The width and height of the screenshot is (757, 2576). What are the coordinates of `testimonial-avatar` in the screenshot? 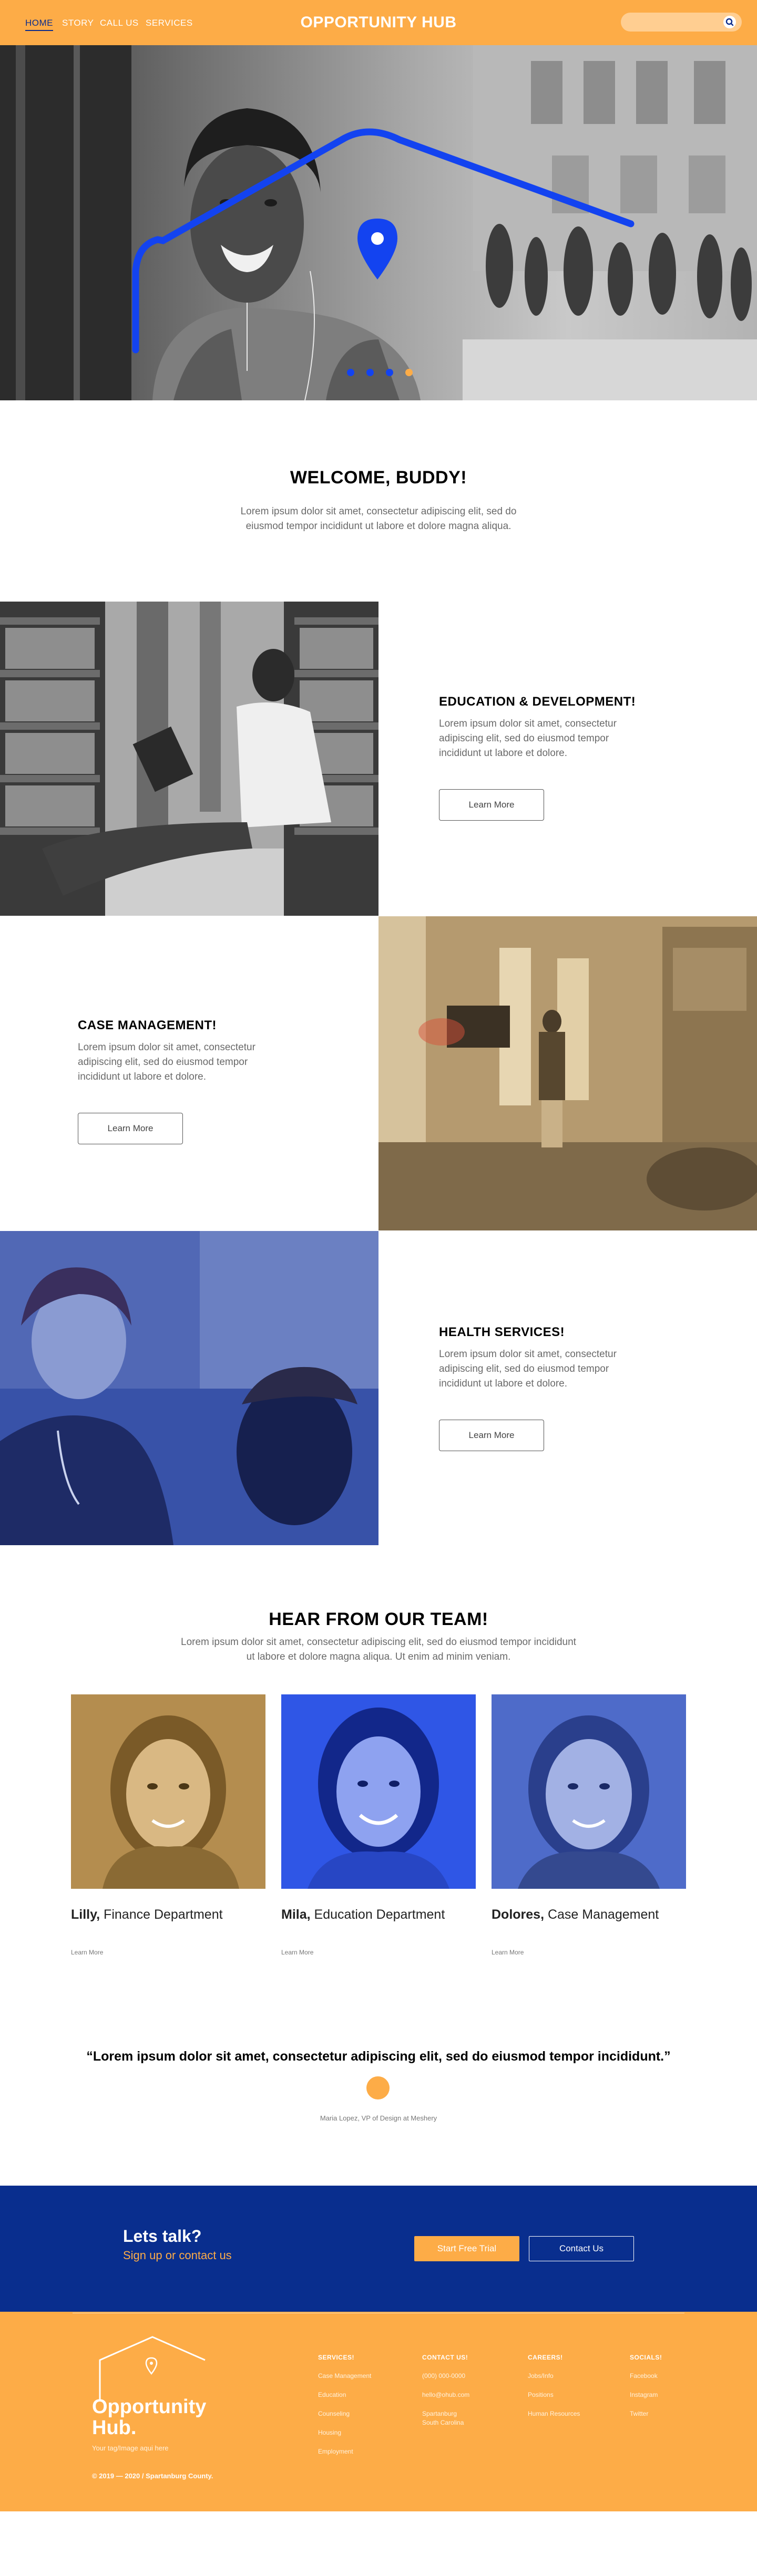 It's located at (378, 2087).